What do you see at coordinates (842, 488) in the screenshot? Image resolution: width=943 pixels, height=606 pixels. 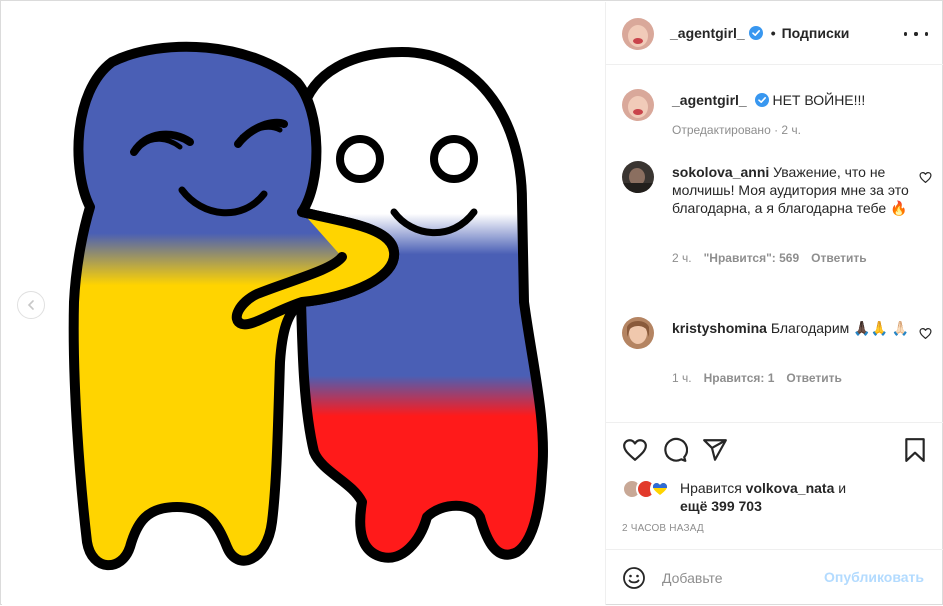 I see `likes-conj: и` at bounding box center [842, 488].